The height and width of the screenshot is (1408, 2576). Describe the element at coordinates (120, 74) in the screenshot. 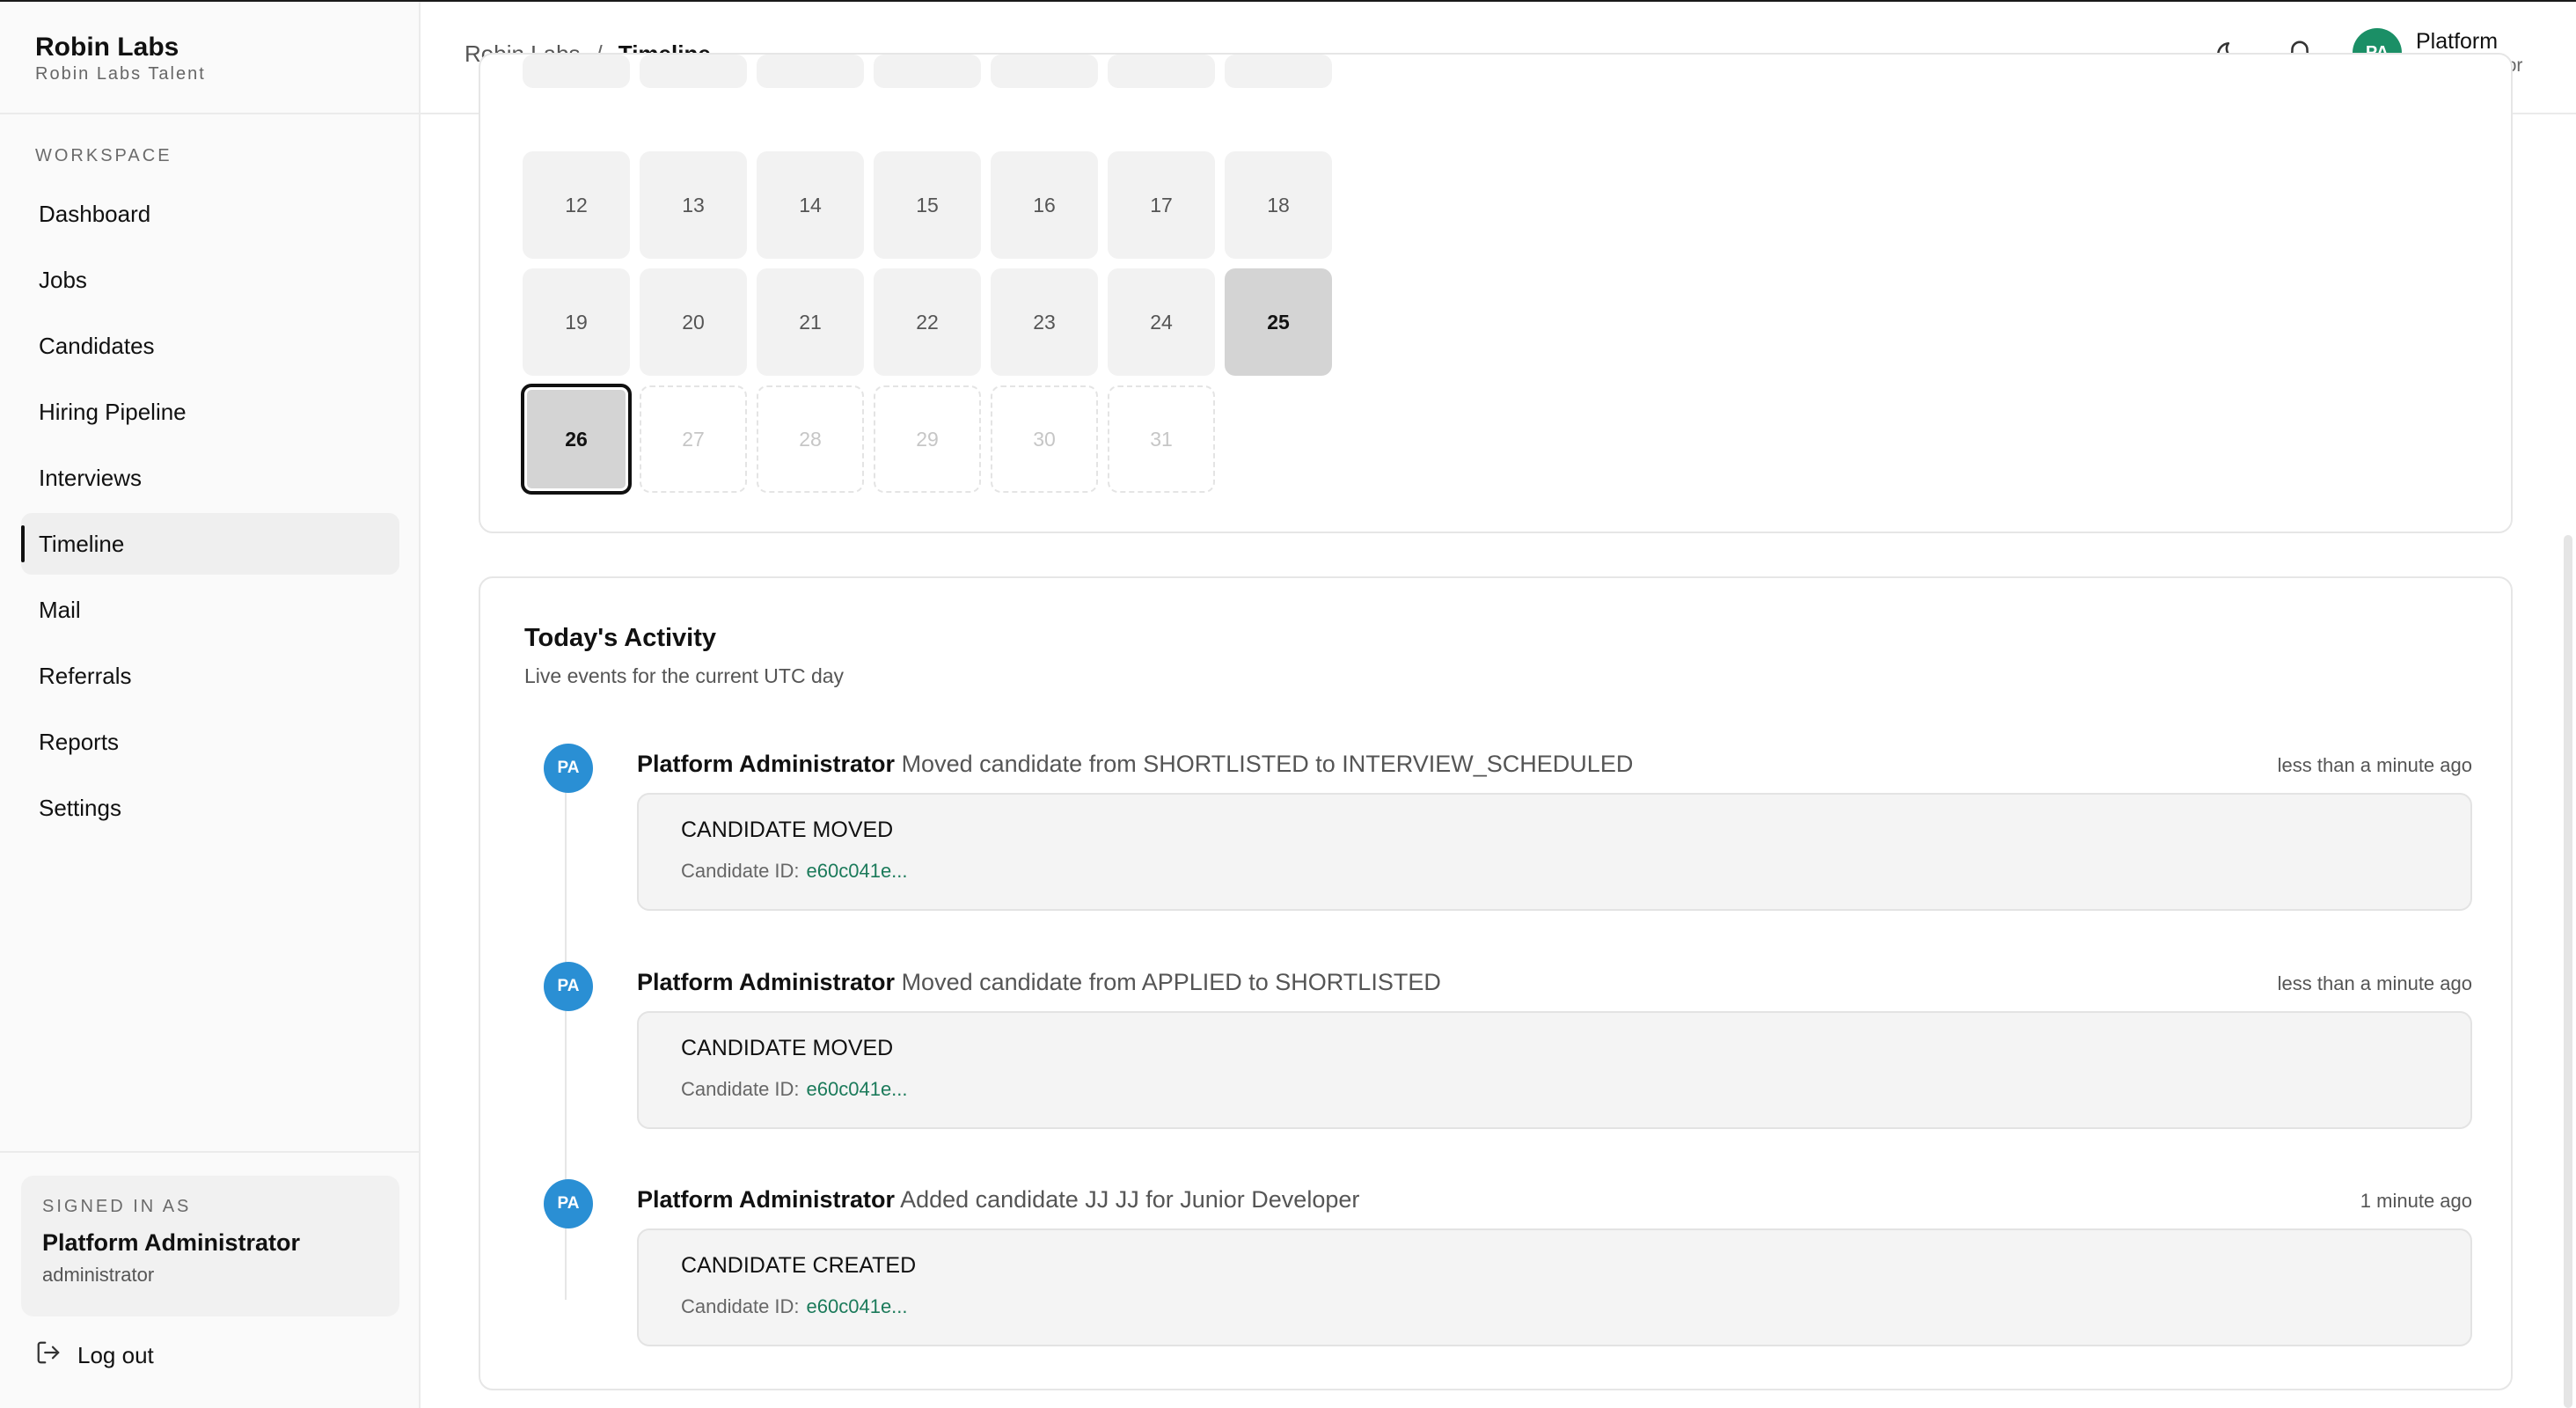

I see `brand-subtitle: Robin Labs Talent` at that location.